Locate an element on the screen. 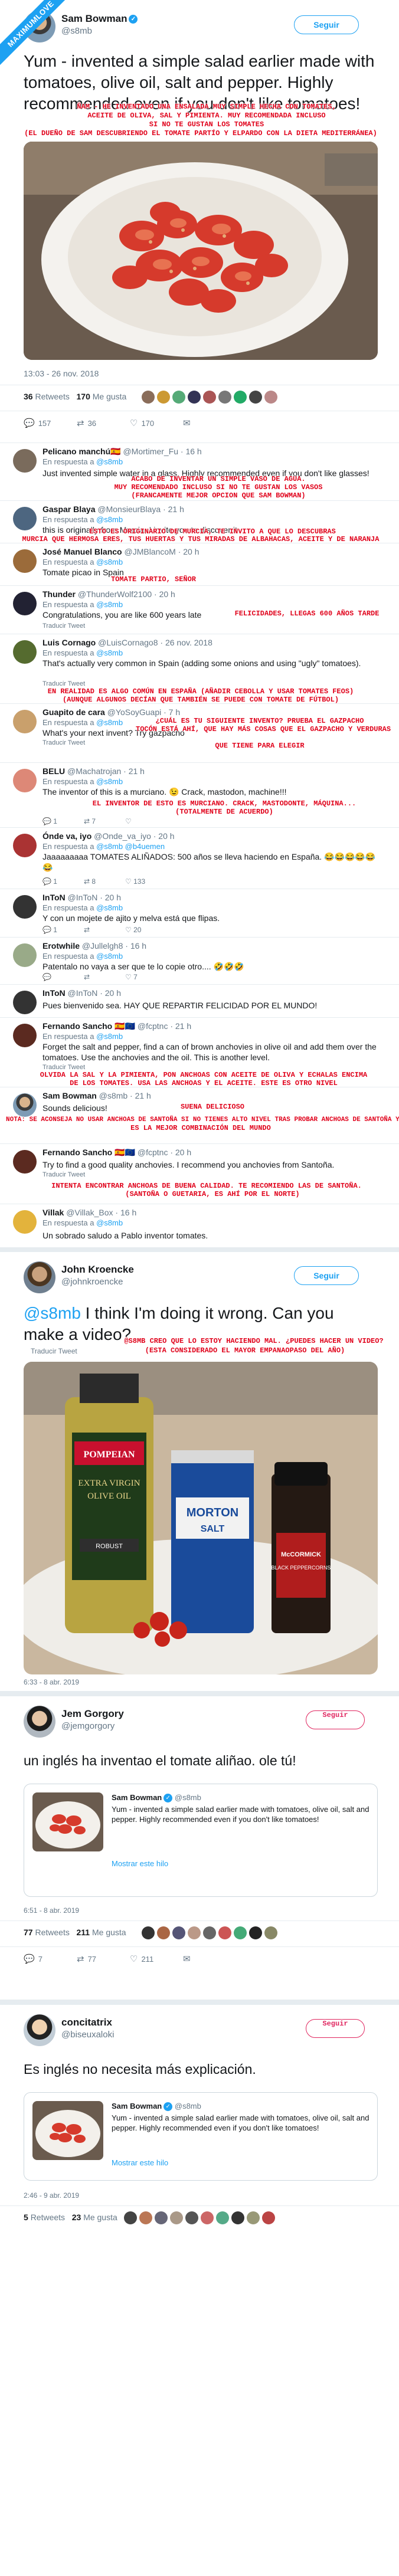 Image resolution: width=399 pixels, height=2576 pixels. retweet-button: ⇄ 36 is located at coordinates (103, 423).